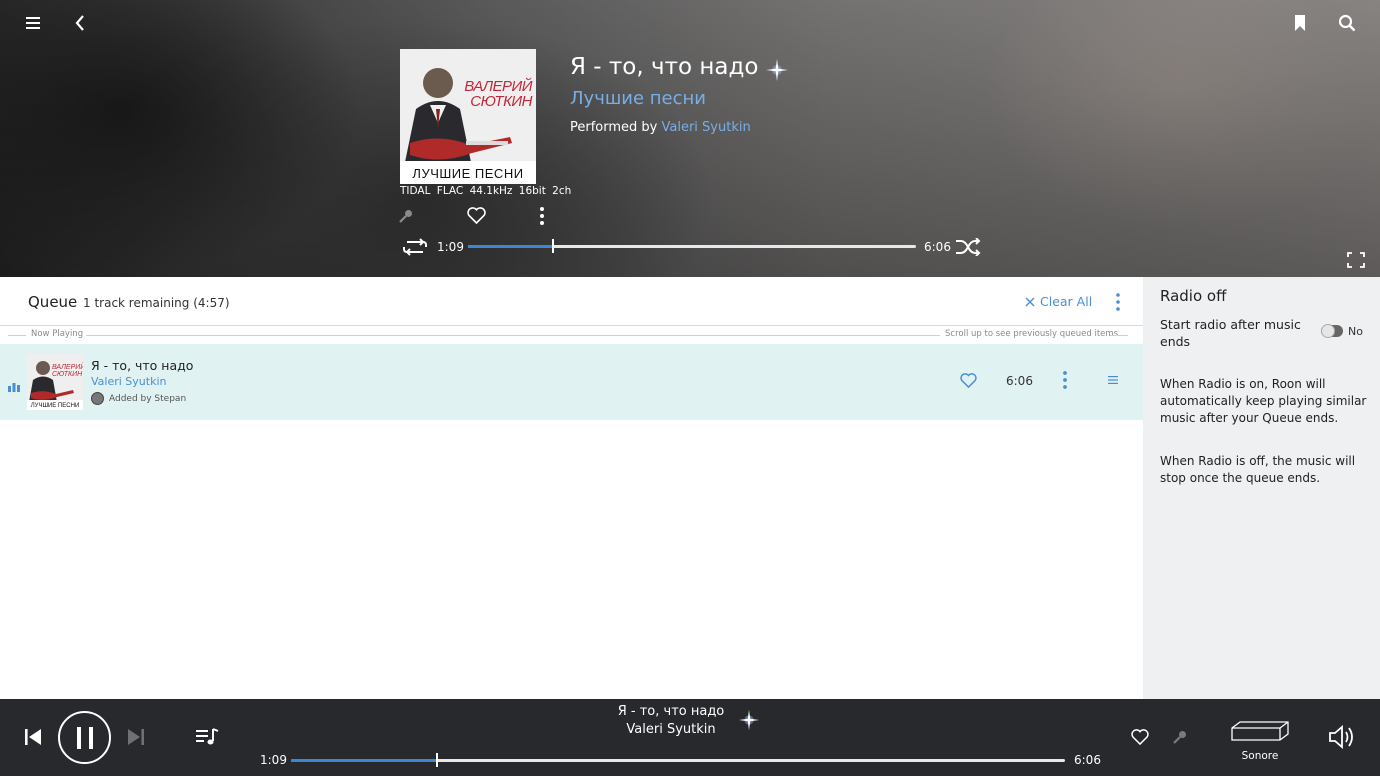  What do you see at coordinates (450, 247) in the screenshot?
I see `hero-elapsed-time: 1:09` at bounding box center [450, 247].